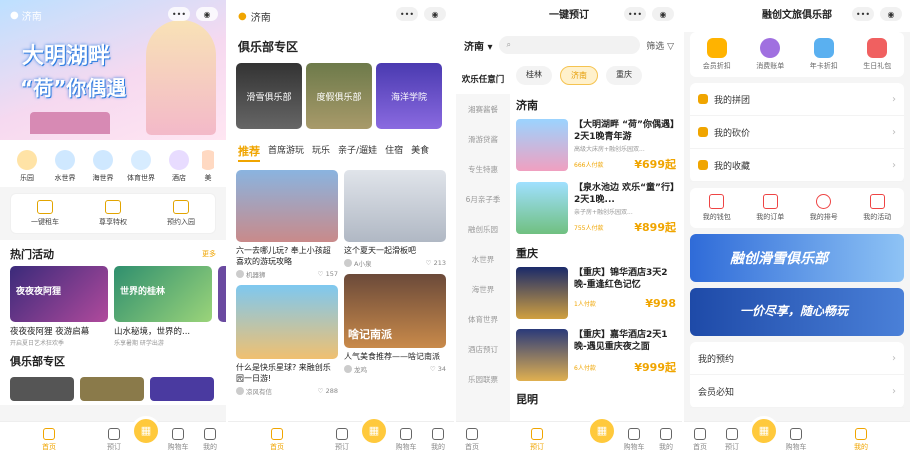 The width and height of the screenshot is (910, 457). I want to click on city-chip: 济南, so click(579, 75).